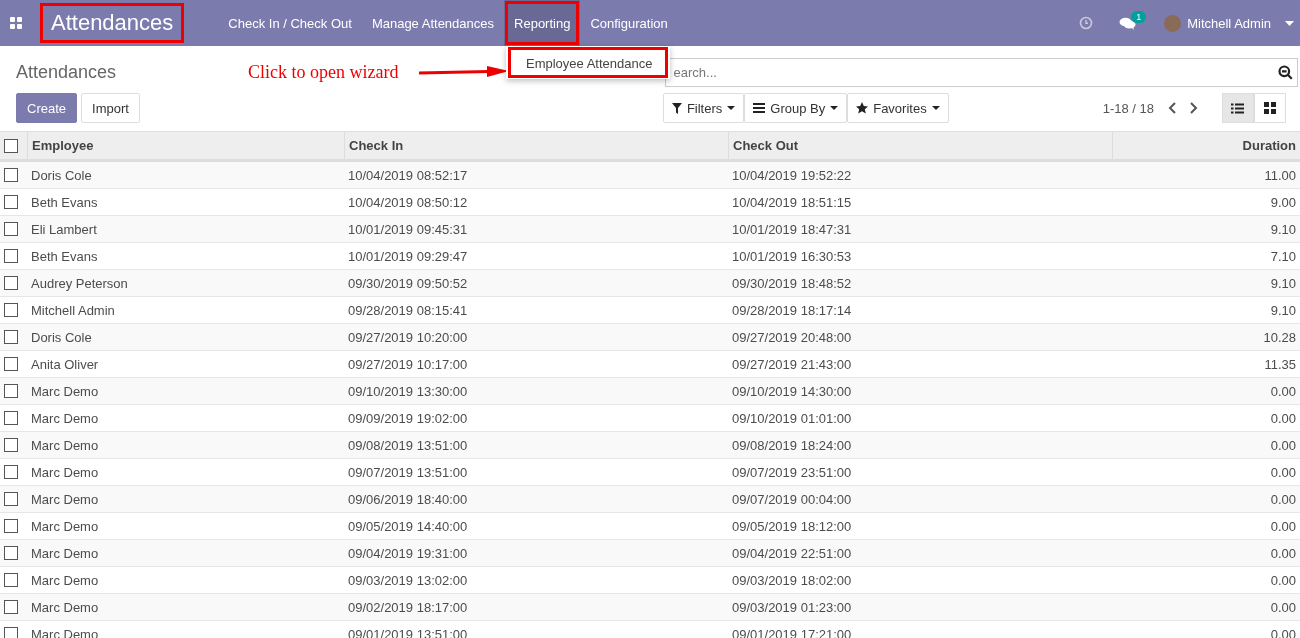 The height and width of the screenshot is (638, 1300). Describe the element at coordinates (408, 472) in the screenshot. I see `table-cell-text: 09/07/2019 13:51:00` at that location.